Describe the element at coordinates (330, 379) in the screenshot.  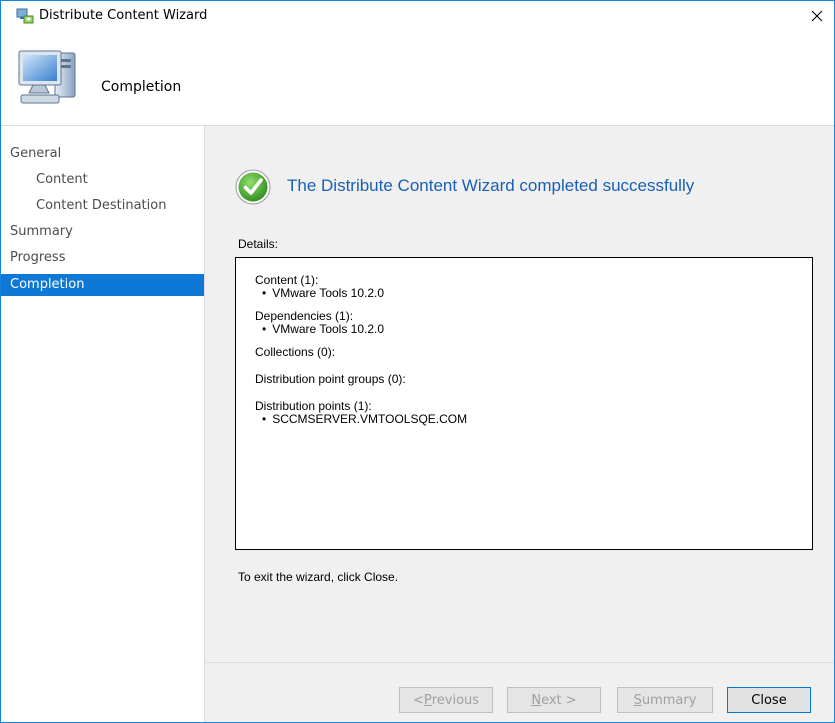
I see `dp-groups-heading: Distribution point groups (0):` at that location.